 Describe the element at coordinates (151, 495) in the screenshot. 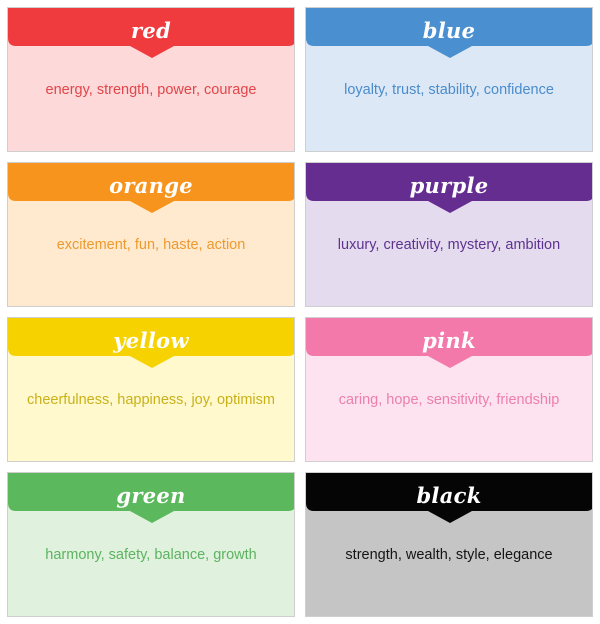

I see `card-title: green` at that location.